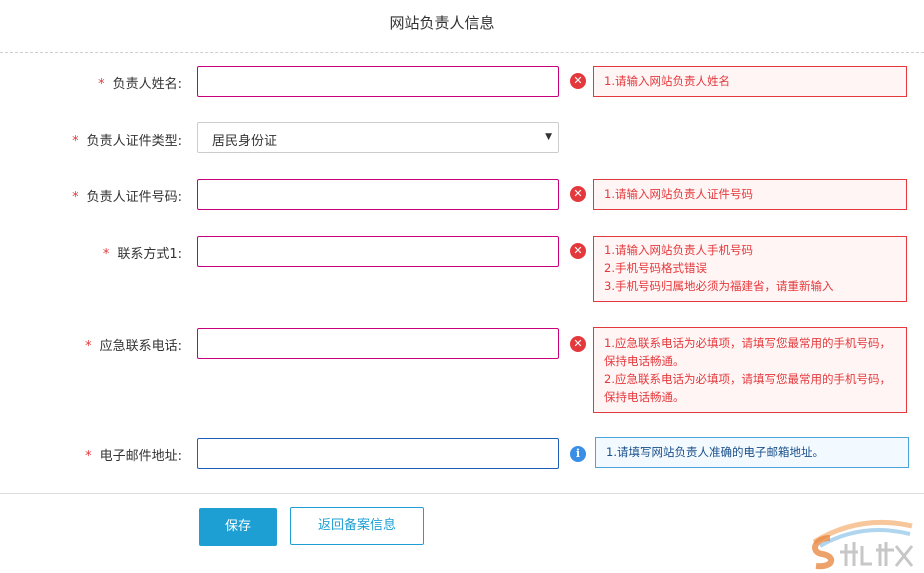 This screenshot has height=573, width=924. I want to click on id-type-select: 居民身份证 ▼, so click(378, 137).